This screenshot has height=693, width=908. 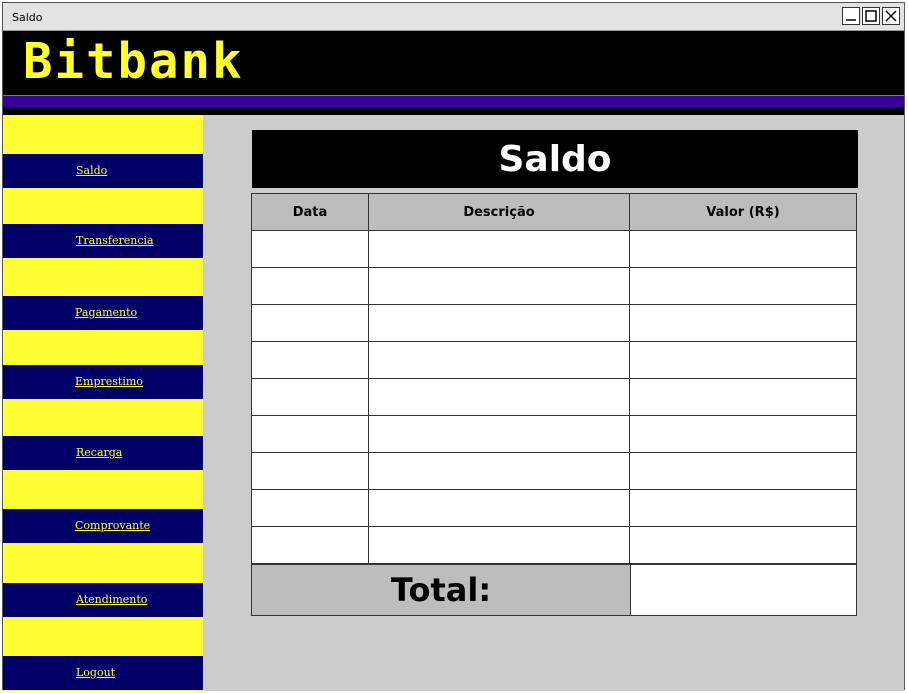 I want to click on sidebar-item-label: Logout, so click(x=95, y=672).